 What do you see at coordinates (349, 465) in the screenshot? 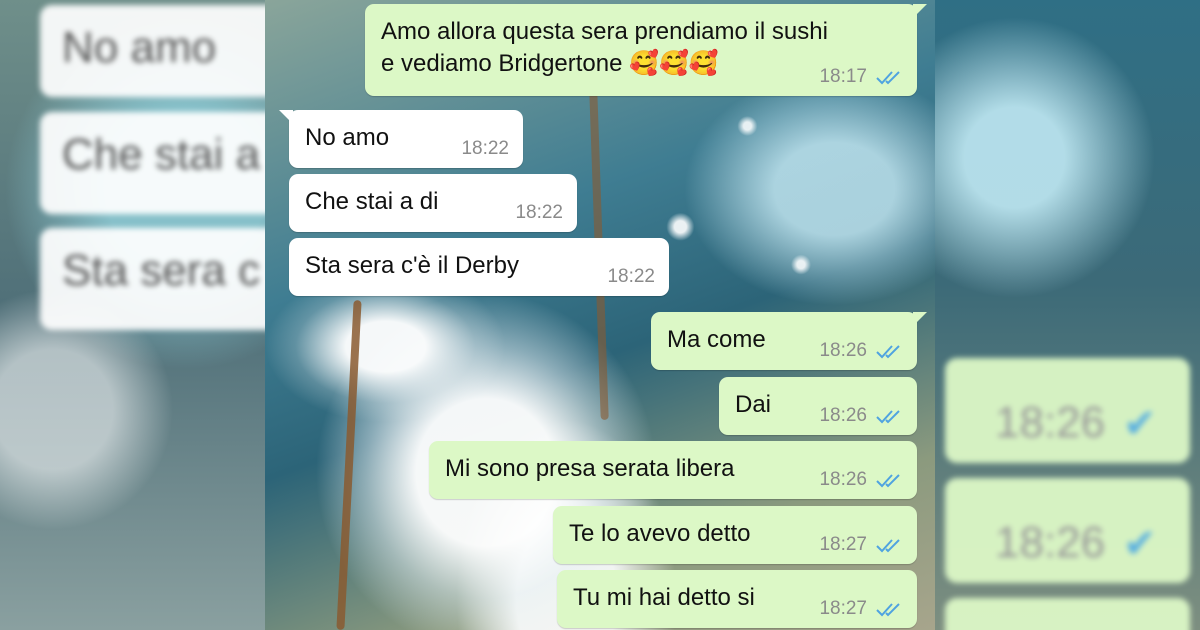
I see `wallpaper-stem` at bounding box center [349, 465].